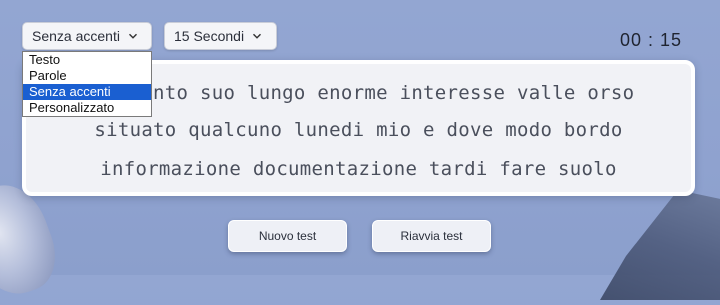 The height and width of the screenshot is (305, 720). I want to click on new-test-button: Nuovo test, so click(287, 236).